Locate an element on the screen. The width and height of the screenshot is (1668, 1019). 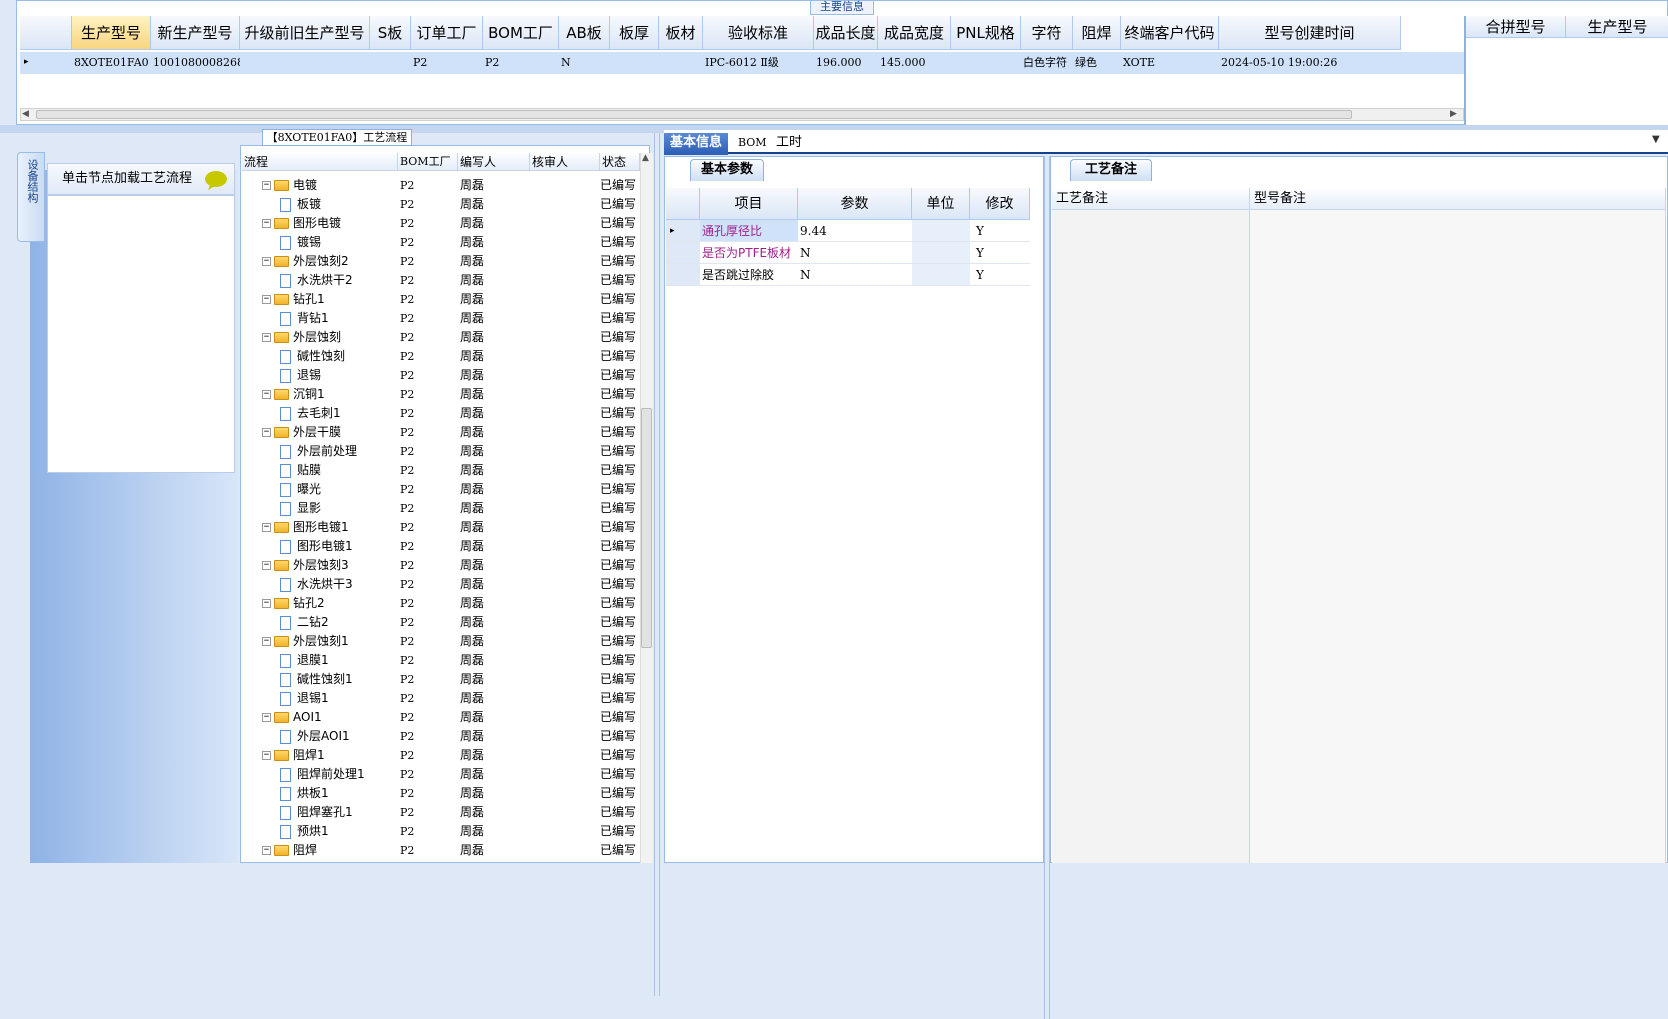
tree-row: 二钻2 P2 周磊 已编写 is located at coordinates (441, 622).